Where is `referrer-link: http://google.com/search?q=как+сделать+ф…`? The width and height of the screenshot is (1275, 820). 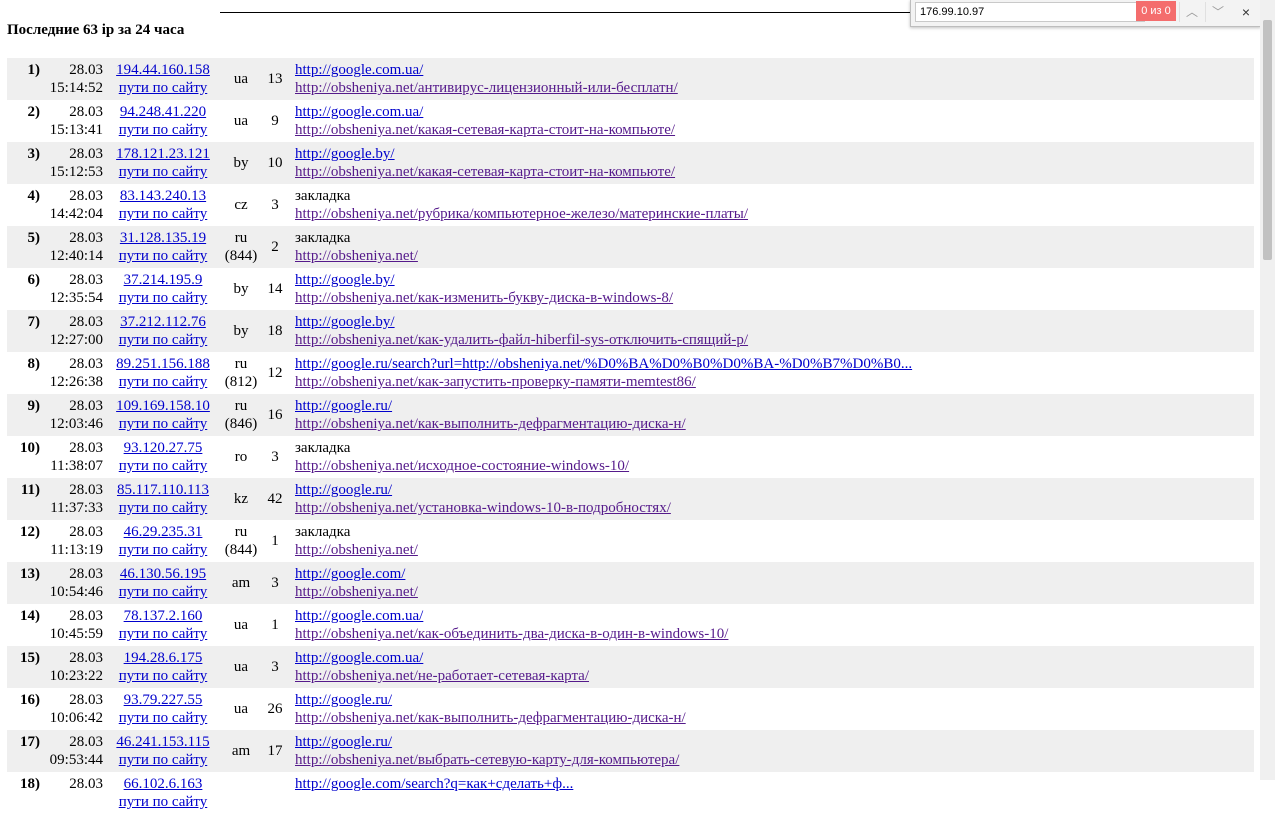
referrer-link: http://google.com/search?q=как+сделать+ф… is located at coordinates (434, 784).